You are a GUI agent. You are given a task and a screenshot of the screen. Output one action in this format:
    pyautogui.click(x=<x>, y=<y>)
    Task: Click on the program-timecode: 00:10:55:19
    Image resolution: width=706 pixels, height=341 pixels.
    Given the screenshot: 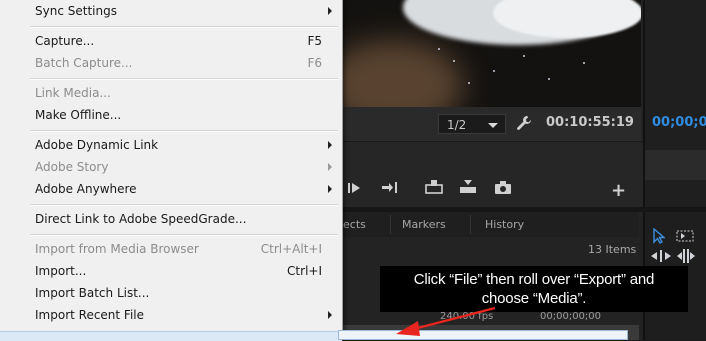 What is the action you would take?
    pyautogui.click(x=590, y=122)
    